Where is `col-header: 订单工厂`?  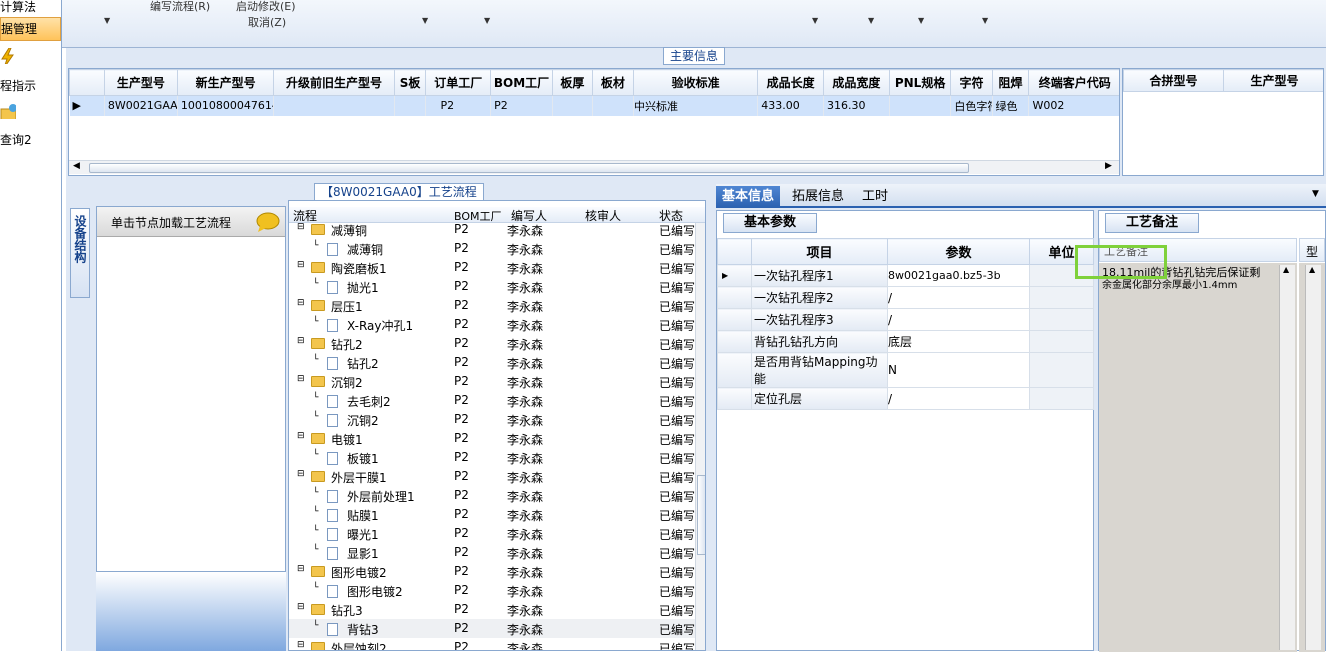
col-header: 订单工厂 is located at coordinates (458, 82).